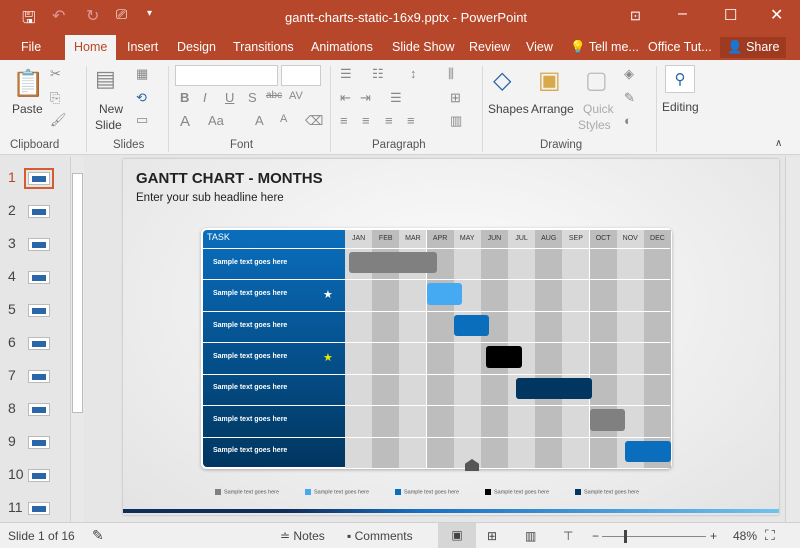  I want to click on notes-button: ≐ Notes, so click(302, 536).